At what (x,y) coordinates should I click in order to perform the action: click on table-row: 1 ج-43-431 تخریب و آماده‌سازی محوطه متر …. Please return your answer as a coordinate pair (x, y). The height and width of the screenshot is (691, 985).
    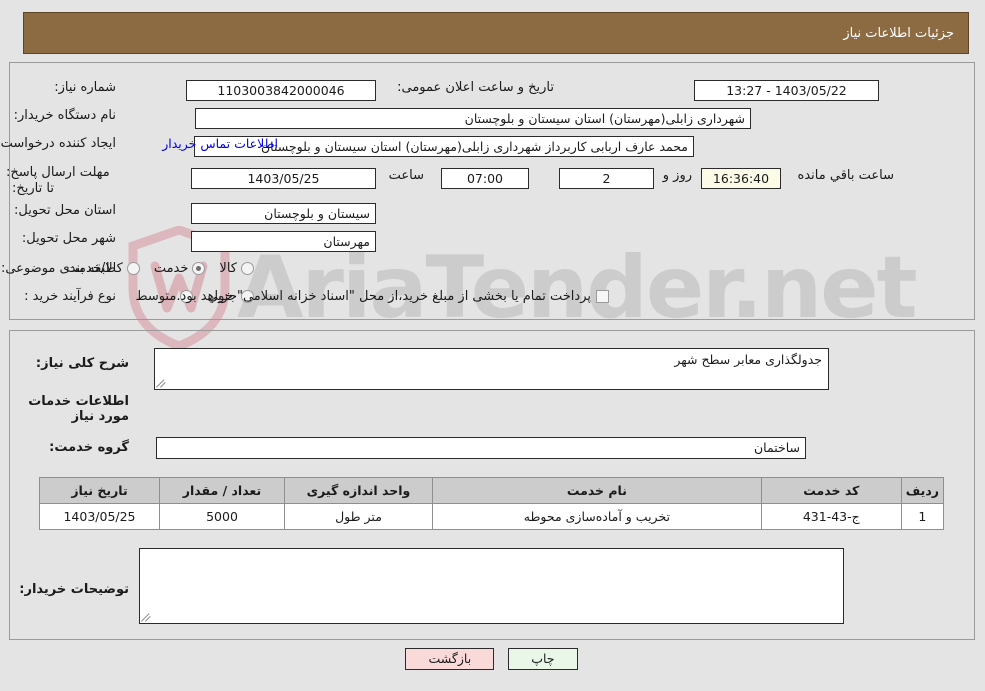
    Looking at the image, I should click on (493, 516).